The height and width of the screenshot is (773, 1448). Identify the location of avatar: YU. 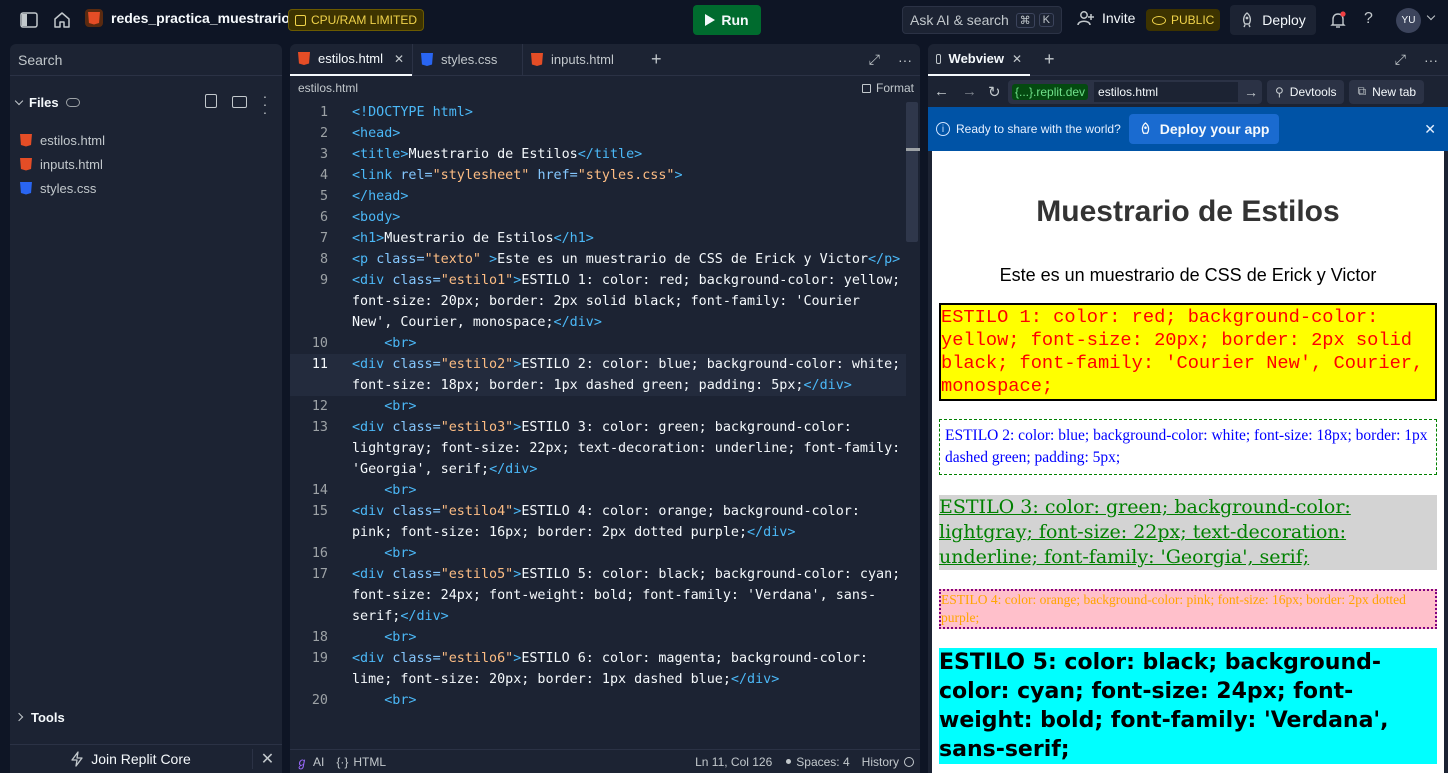
(1408, 20).